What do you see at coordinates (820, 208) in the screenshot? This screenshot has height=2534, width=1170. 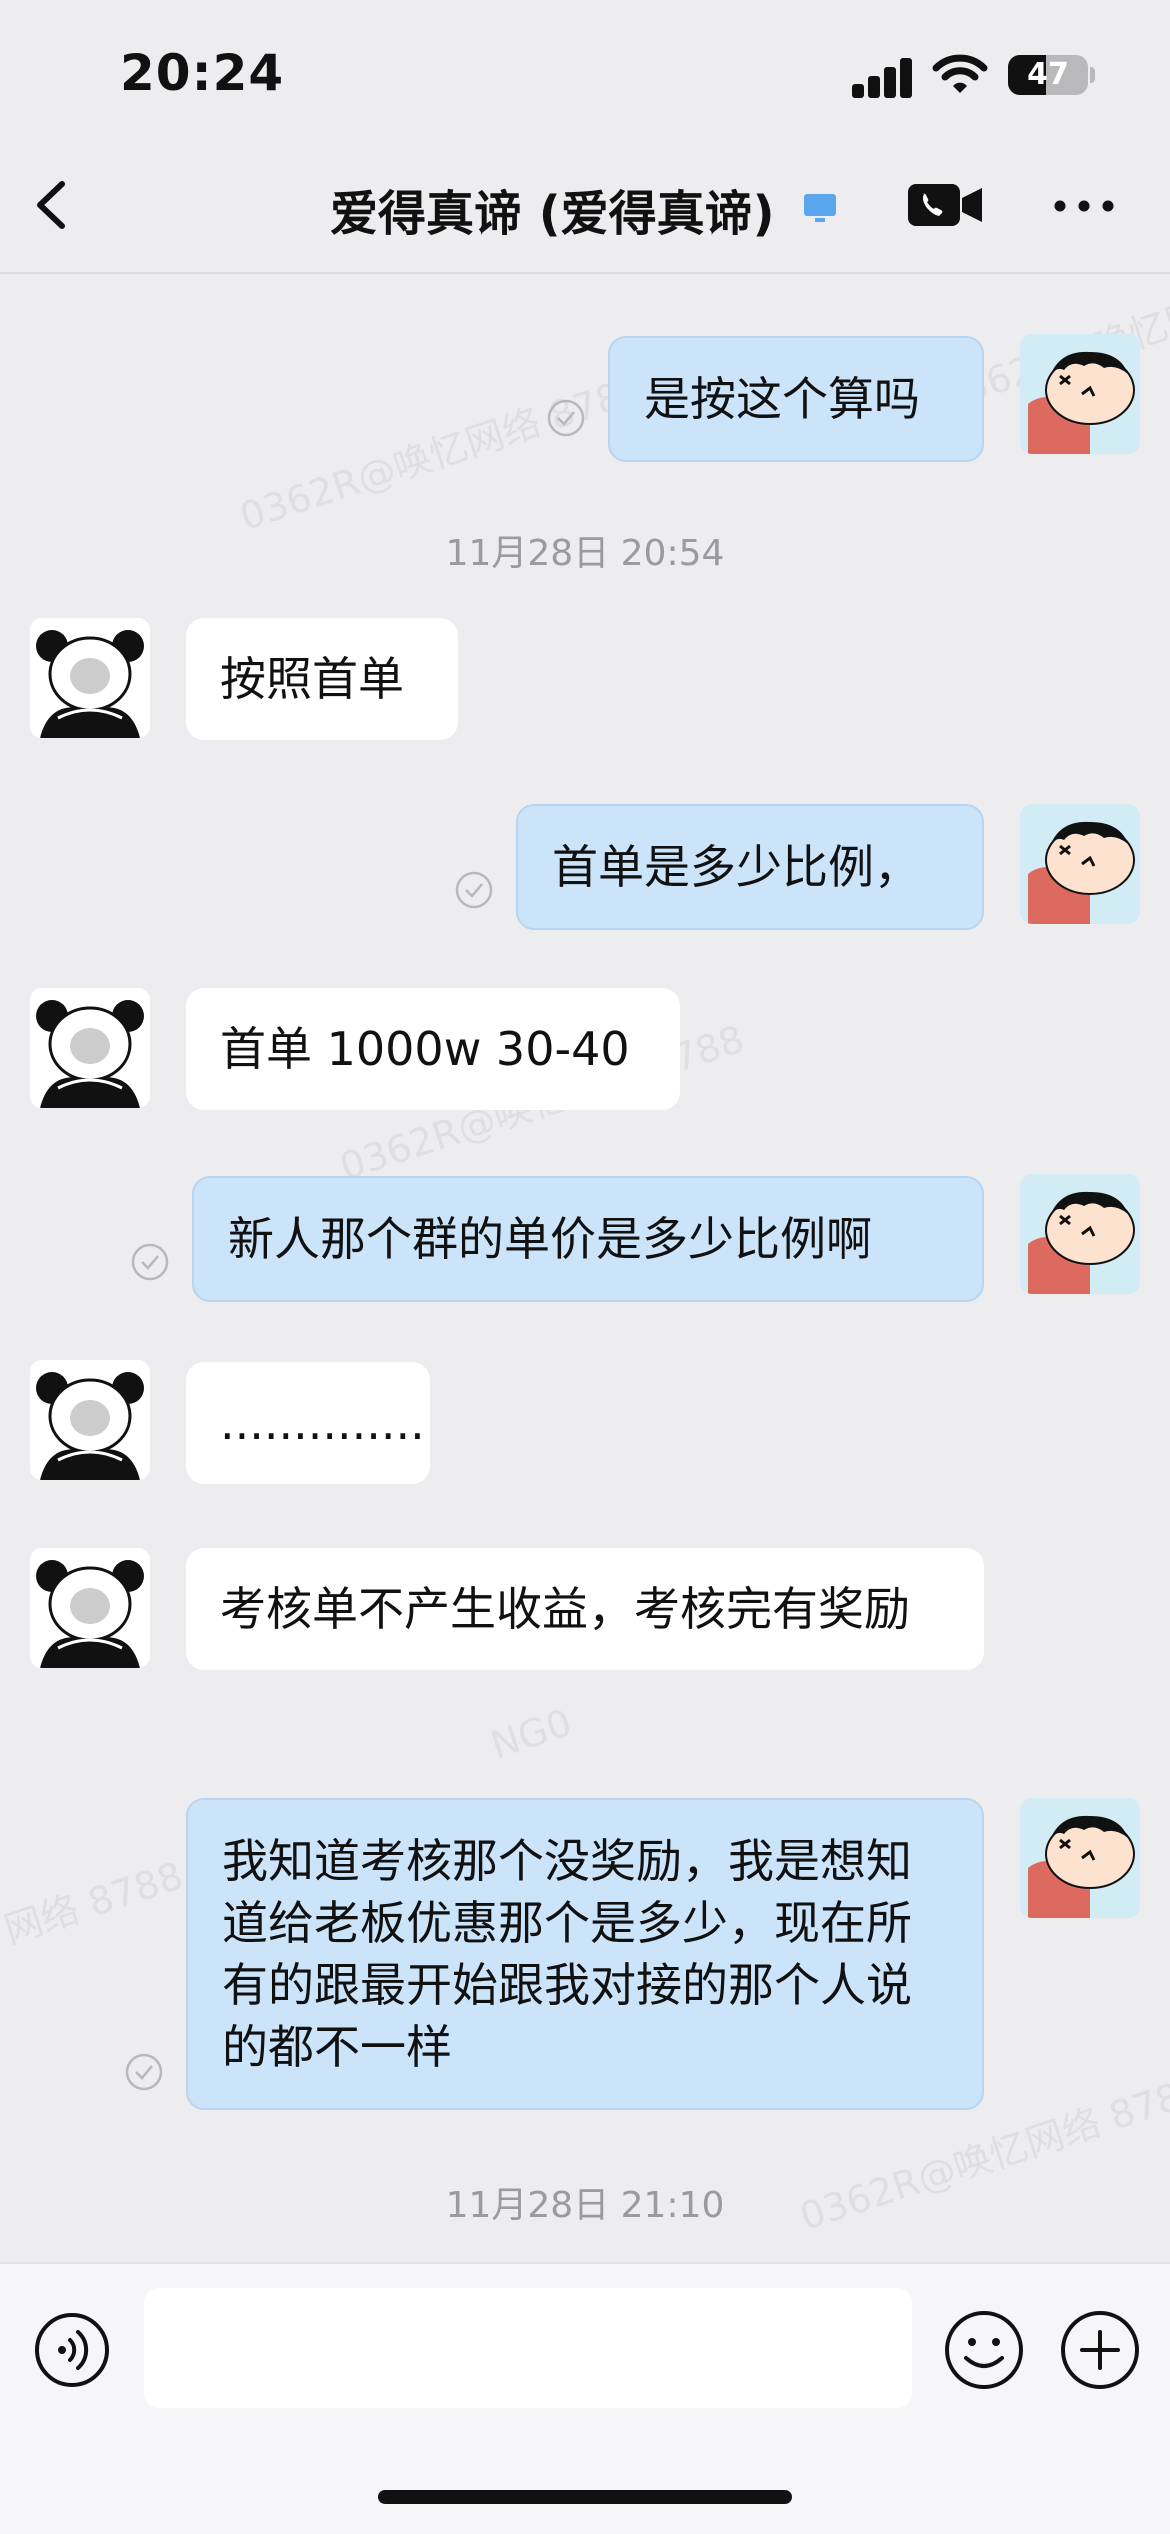 I see `desktop-online-icon` at bounding box center [820, 208].